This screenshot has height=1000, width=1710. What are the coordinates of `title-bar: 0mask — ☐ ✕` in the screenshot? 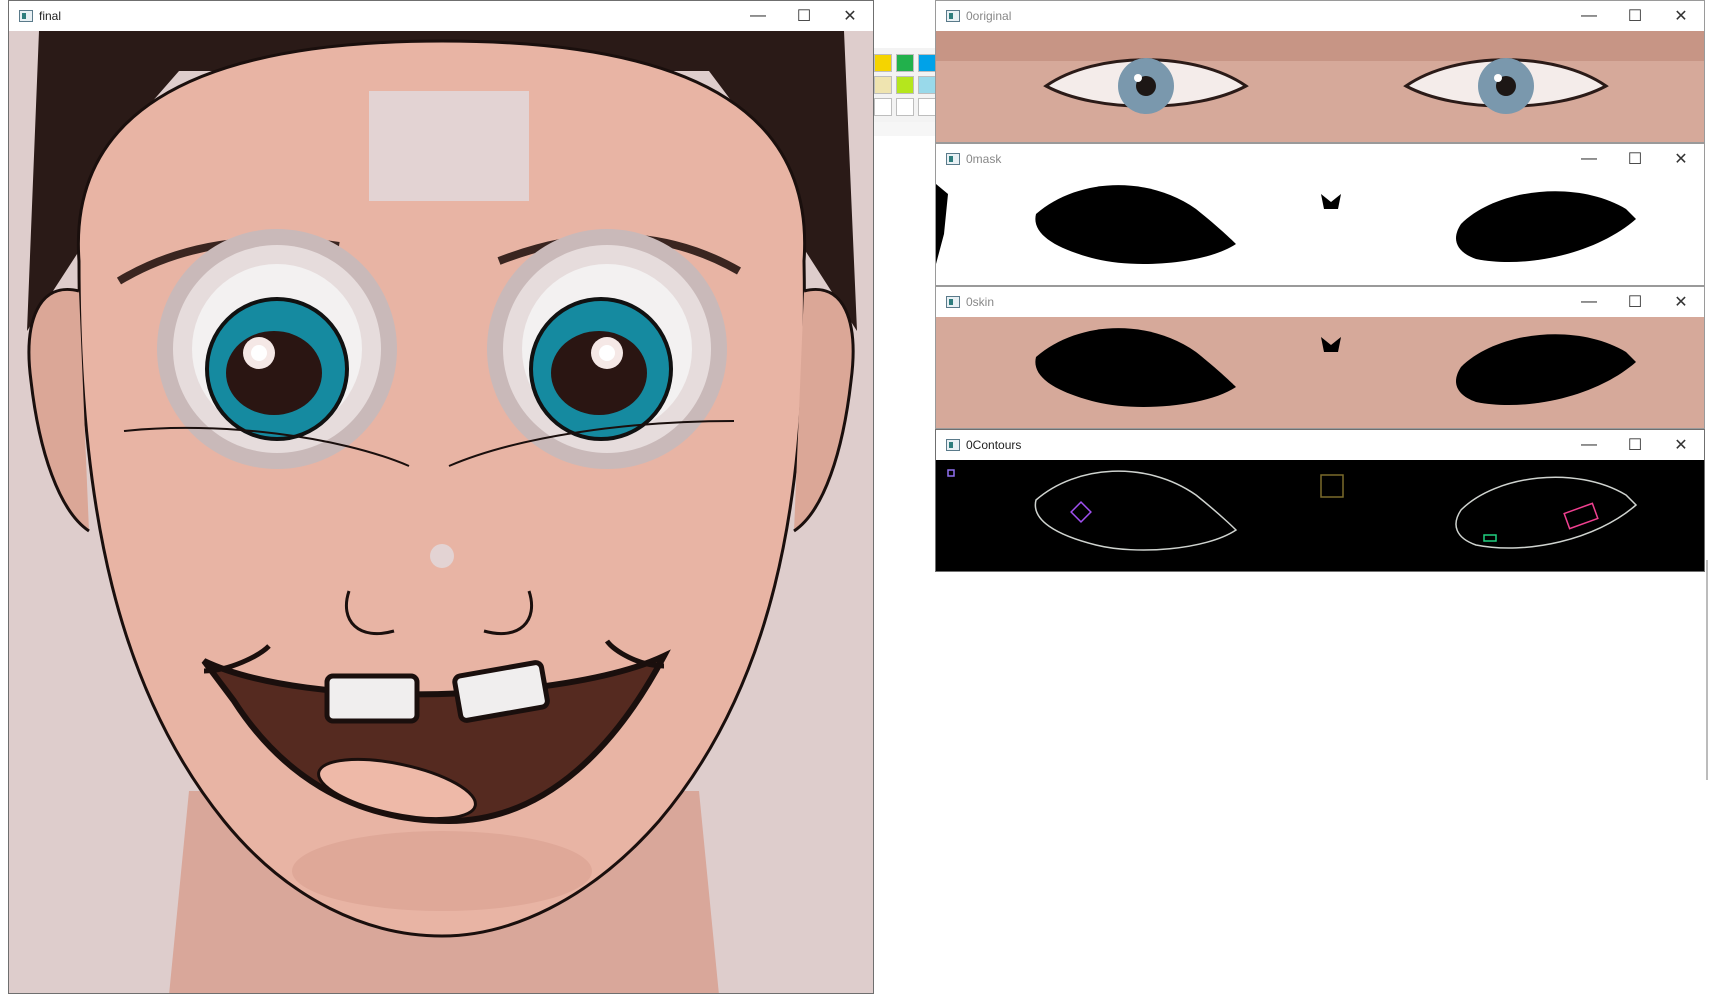 It's located at (1320, 159).